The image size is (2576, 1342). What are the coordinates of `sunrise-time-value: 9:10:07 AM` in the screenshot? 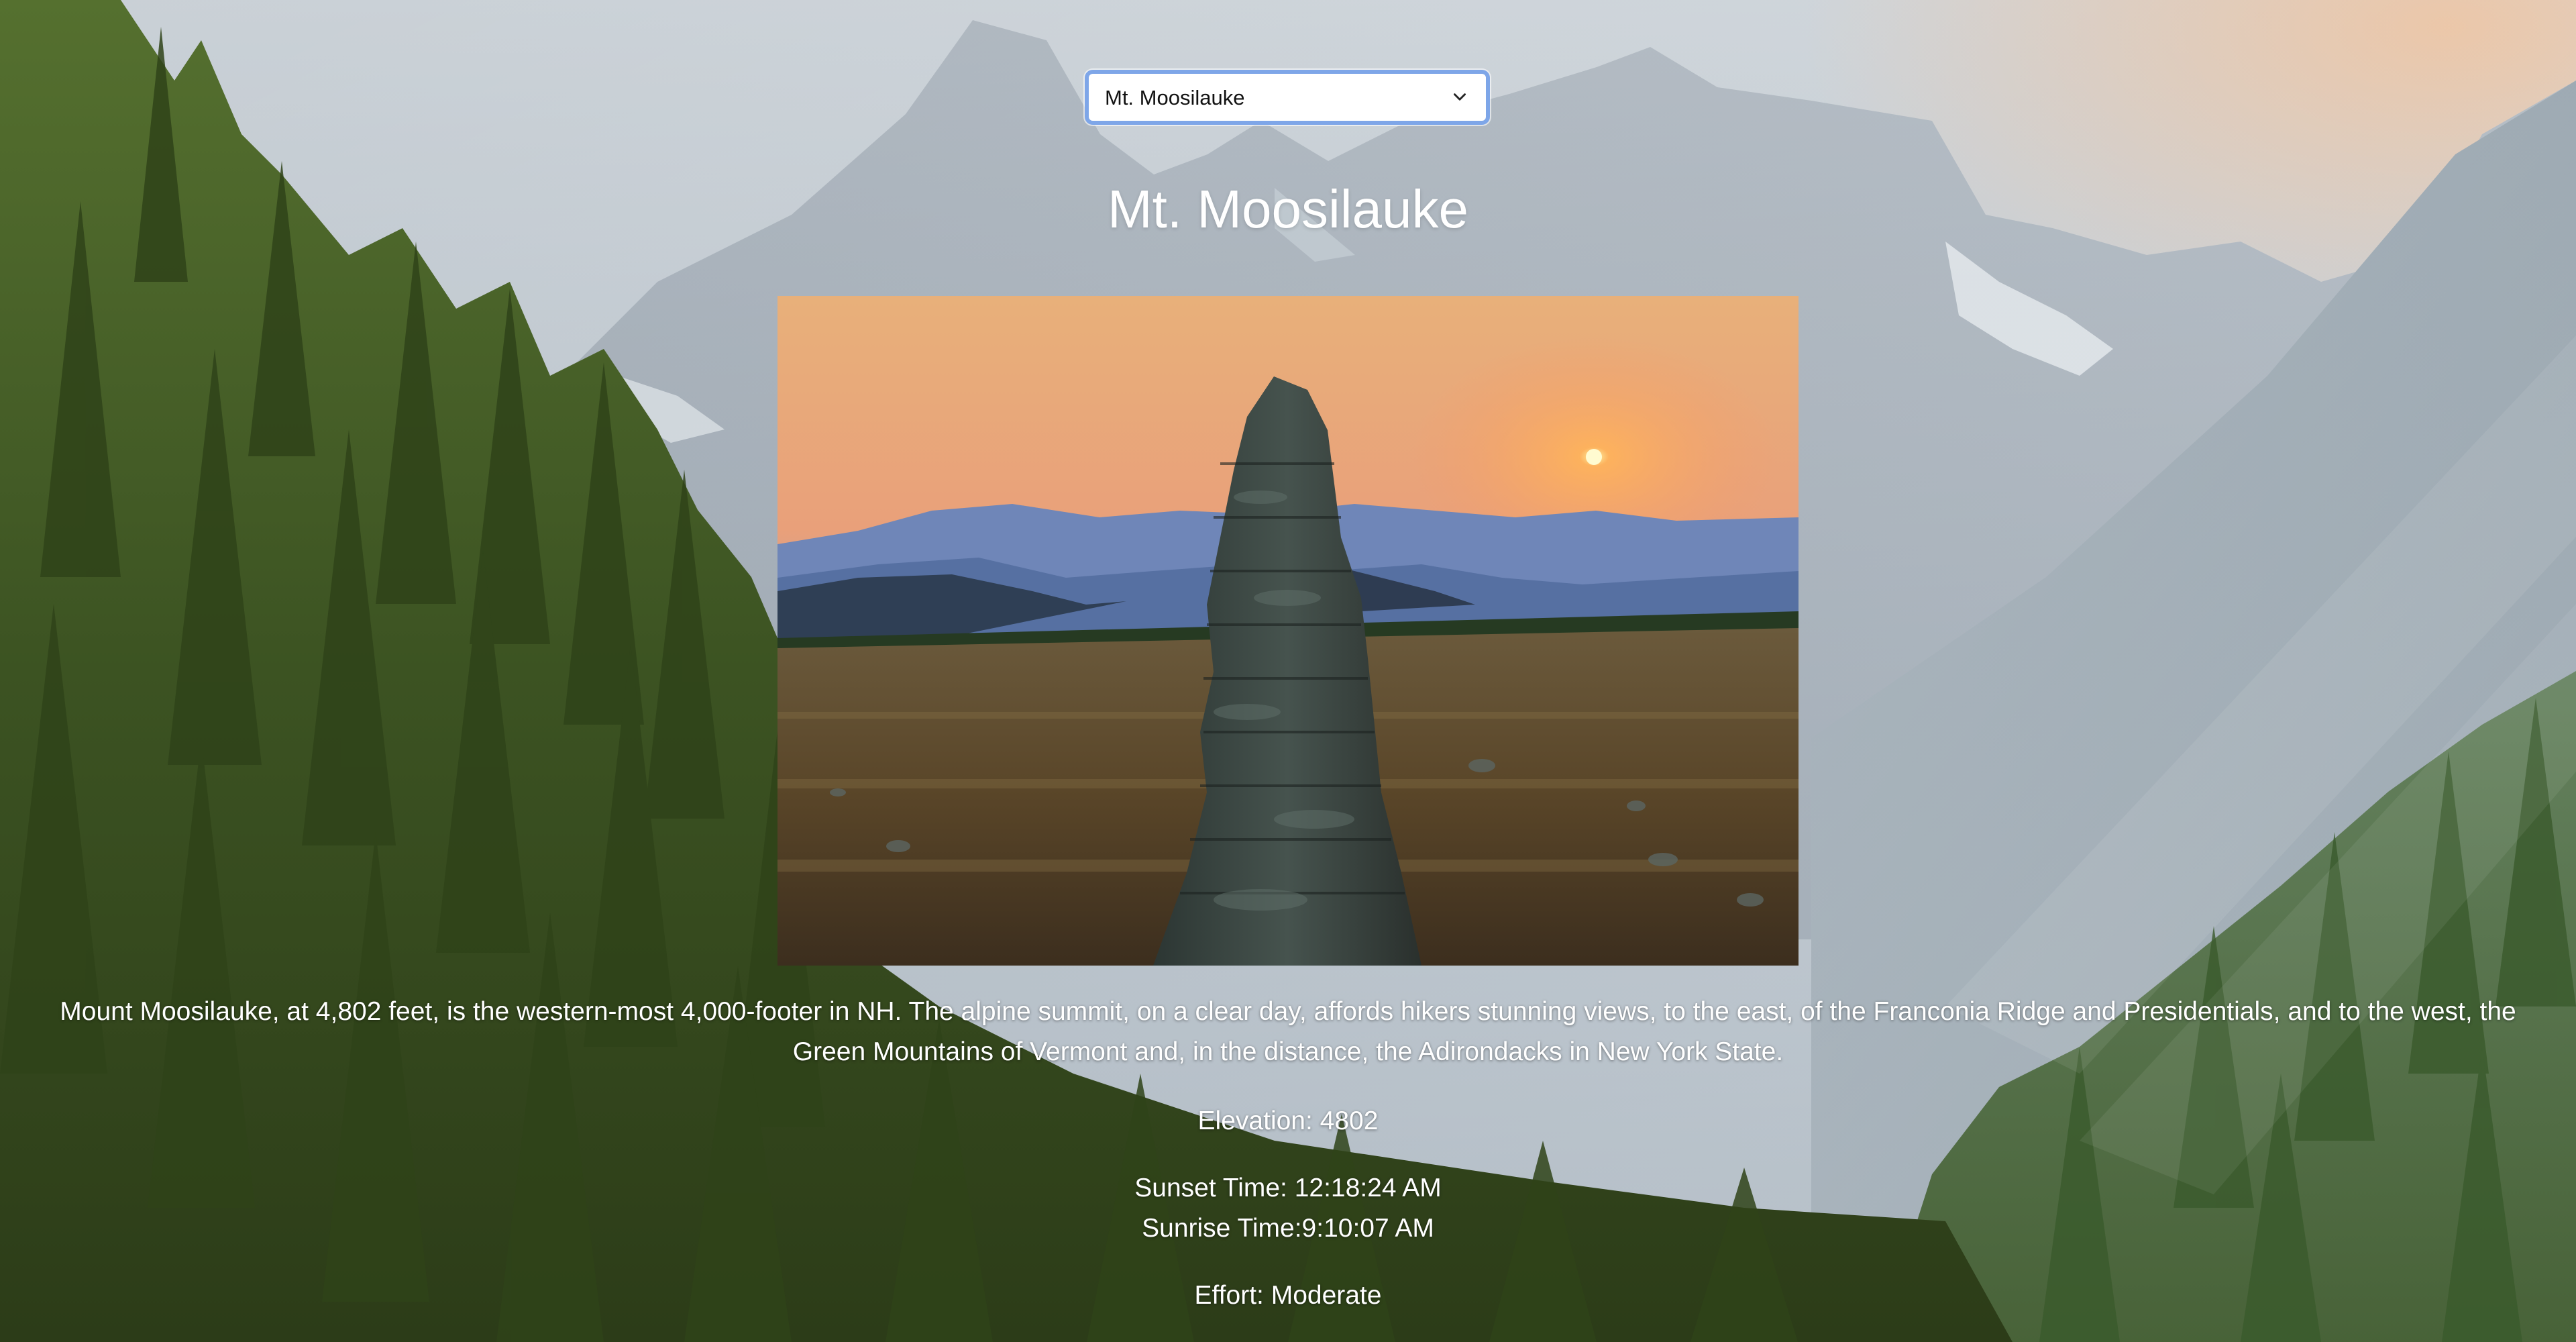 It's located at (1367, 1229).